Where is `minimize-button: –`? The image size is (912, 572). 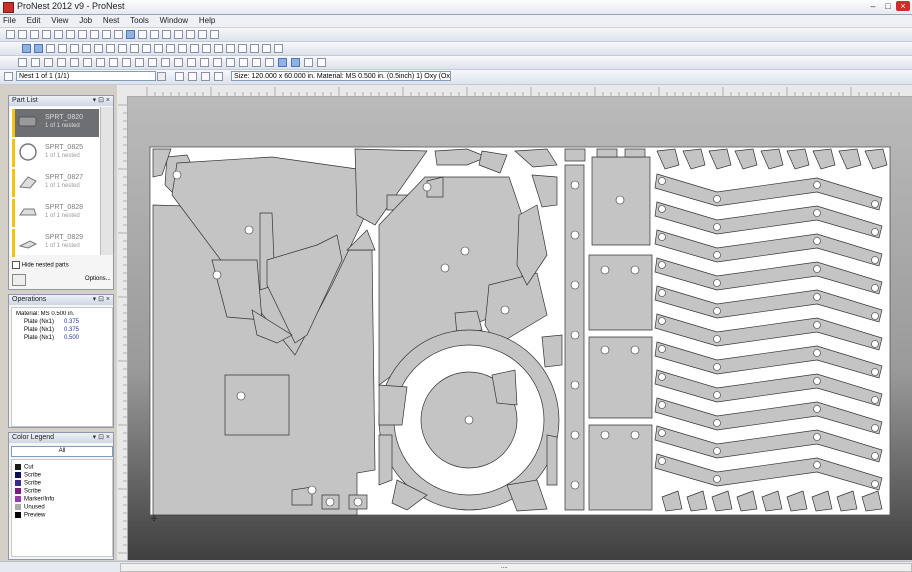 minimize-button: – is located at coordinates (873, 6).